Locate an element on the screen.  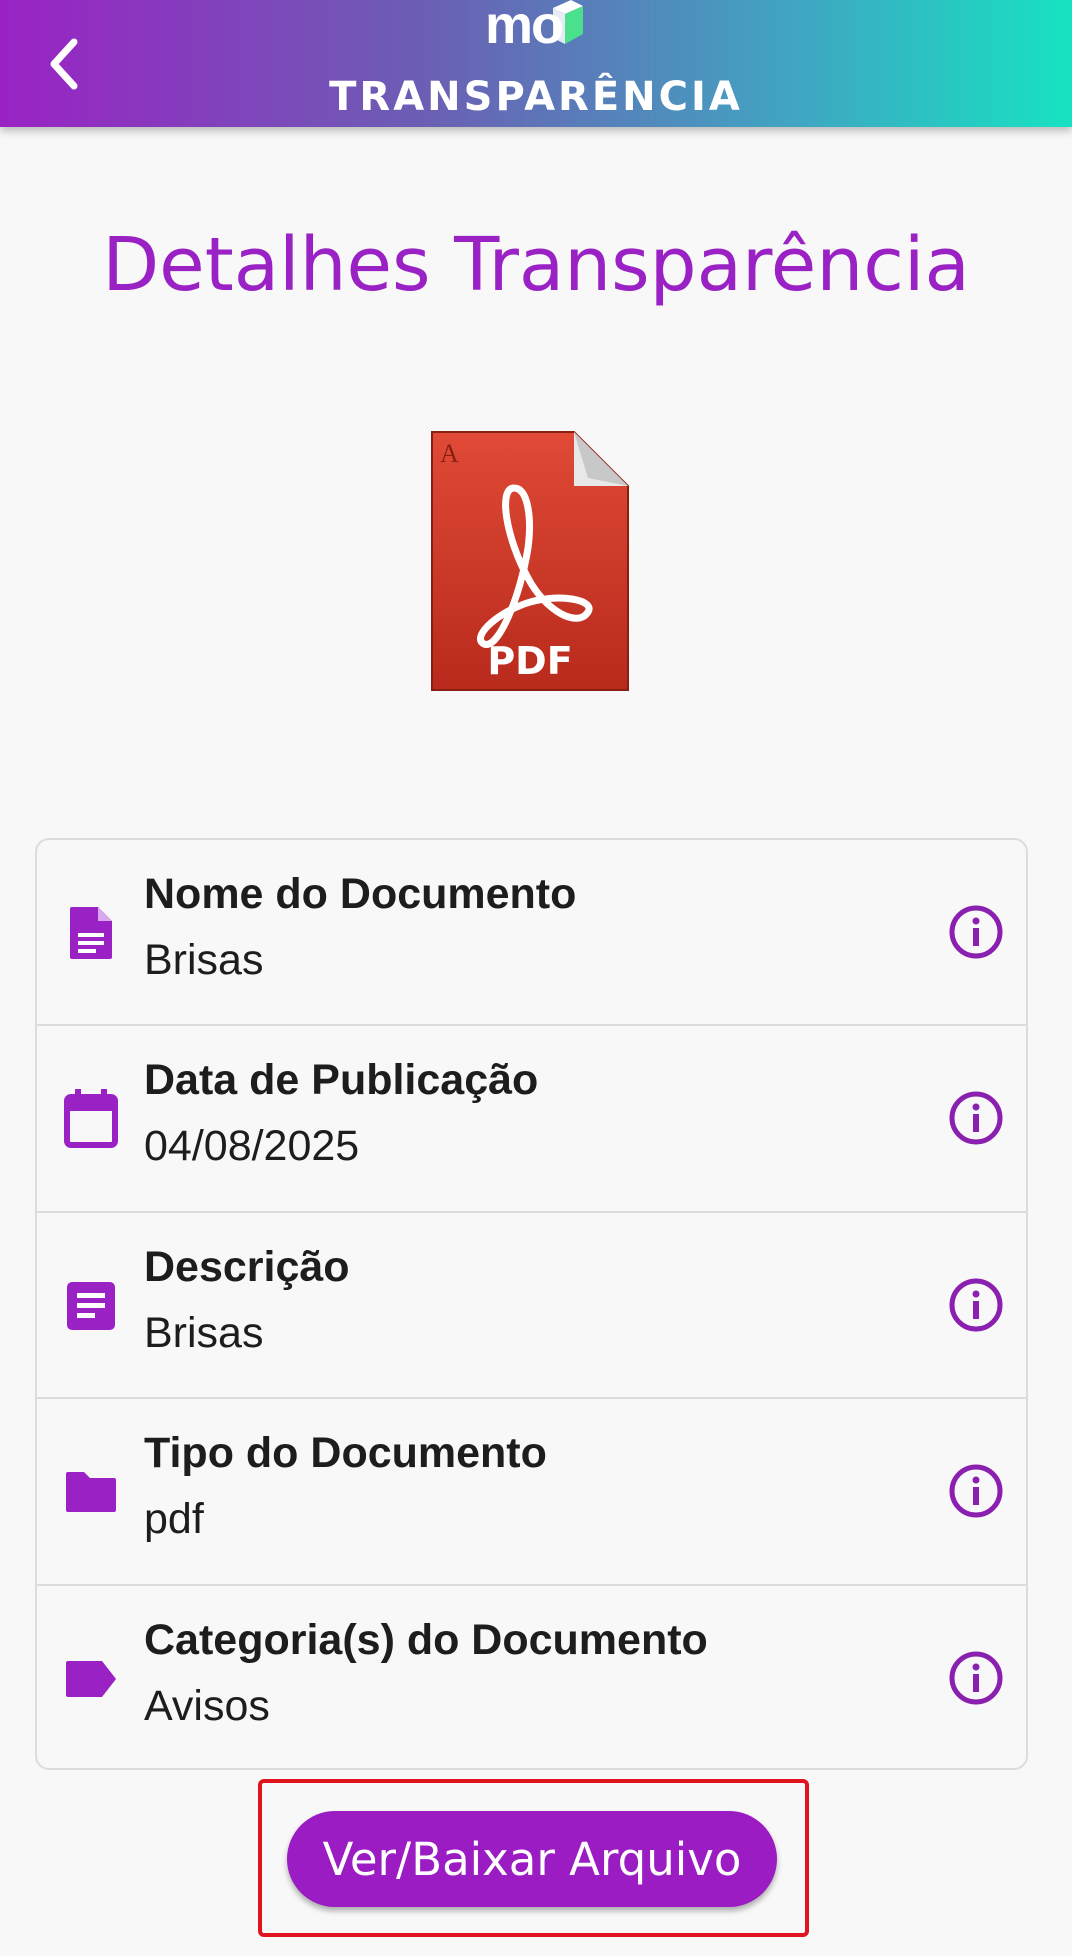
detail-row-category: Categoria(s) do Documento Avisos is located at coordinates (531, 1677).